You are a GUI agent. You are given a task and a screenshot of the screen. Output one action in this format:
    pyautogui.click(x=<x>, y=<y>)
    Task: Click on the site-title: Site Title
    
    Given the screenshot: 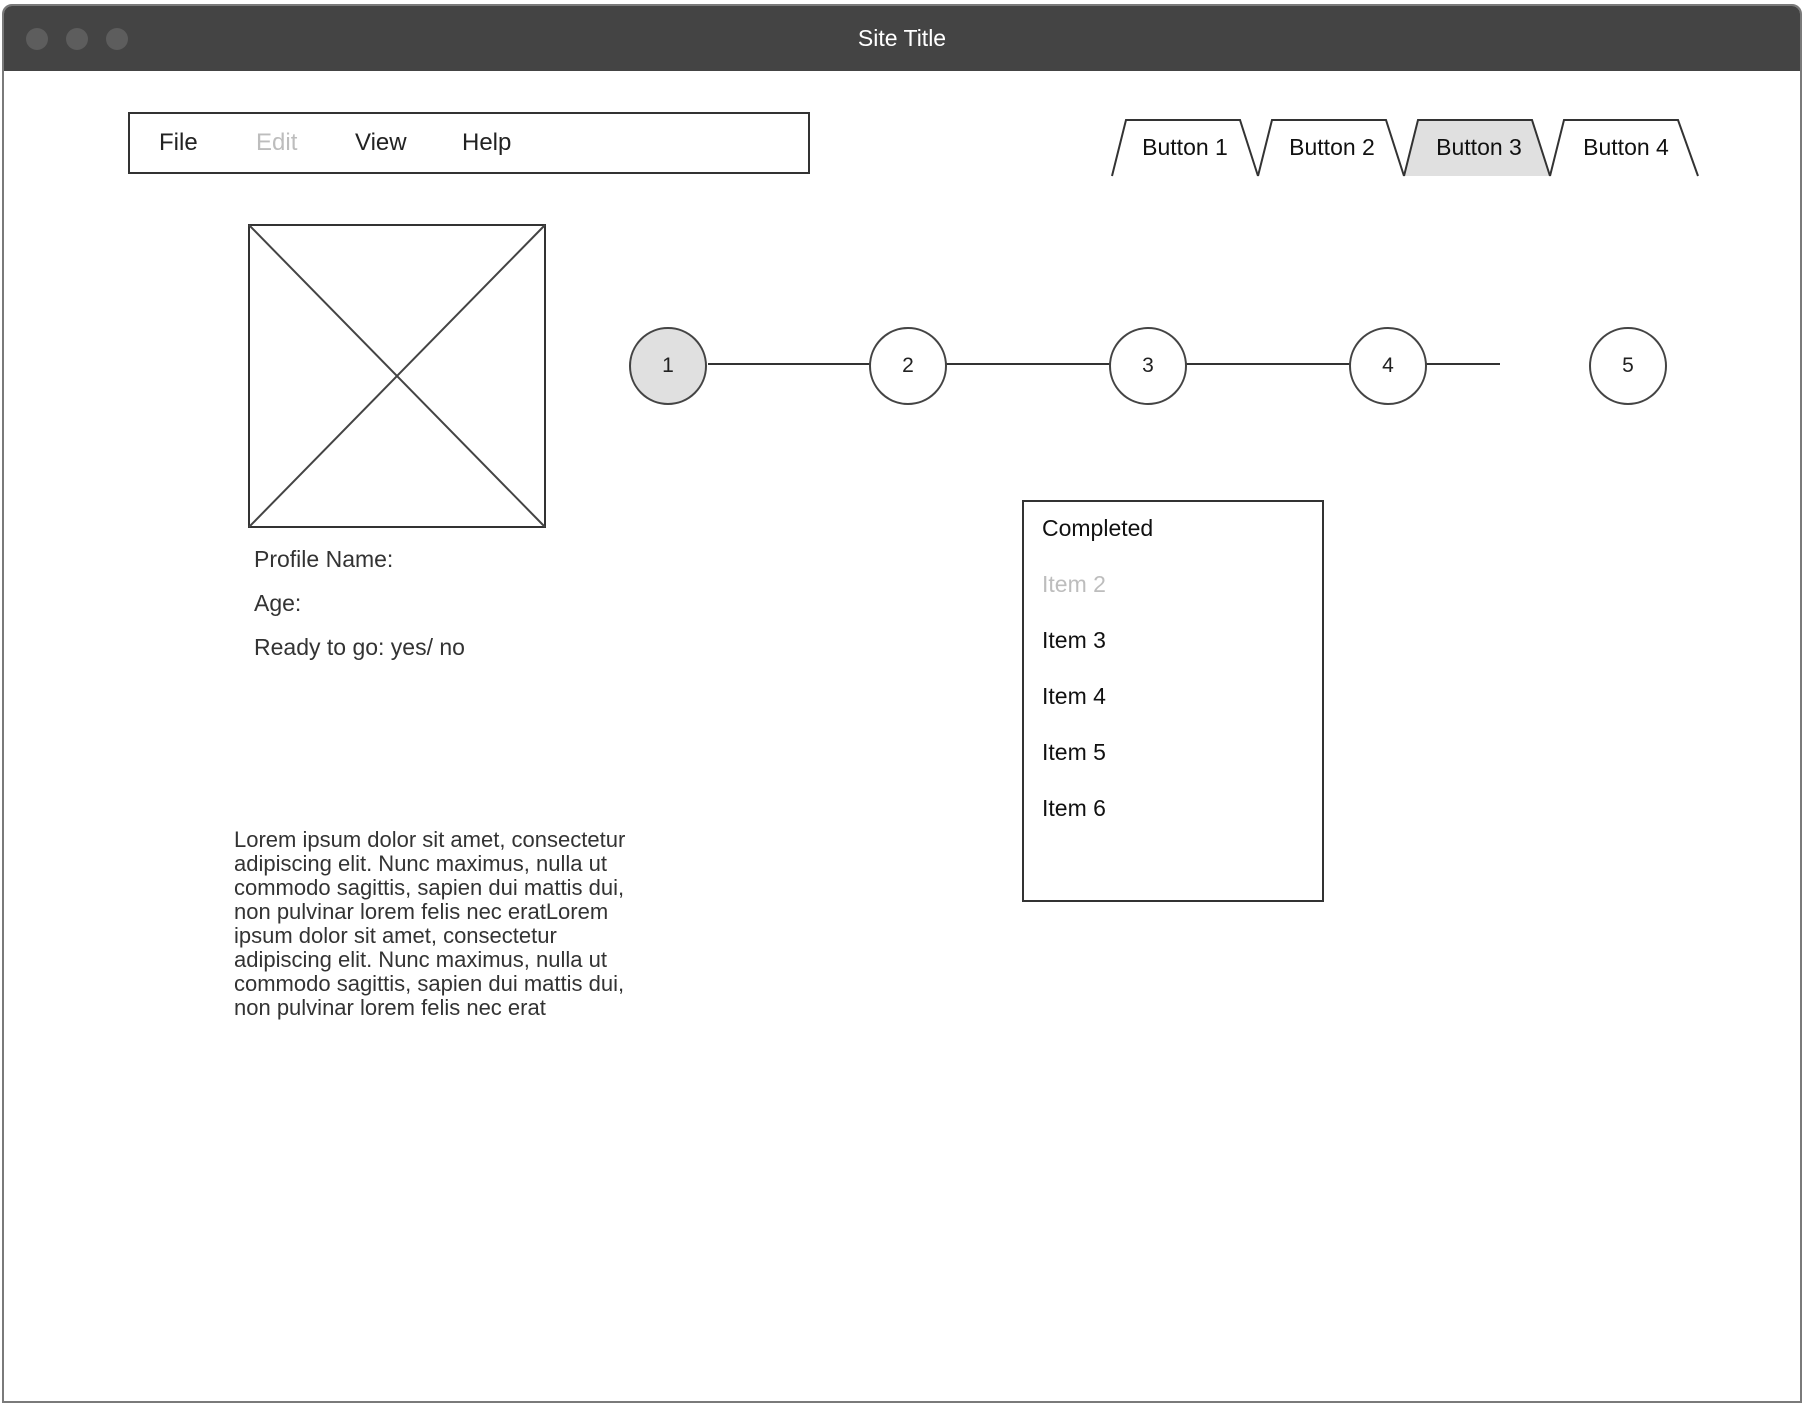 What is the action you would take?
    pyautogui.click(x=902, y=38)
    